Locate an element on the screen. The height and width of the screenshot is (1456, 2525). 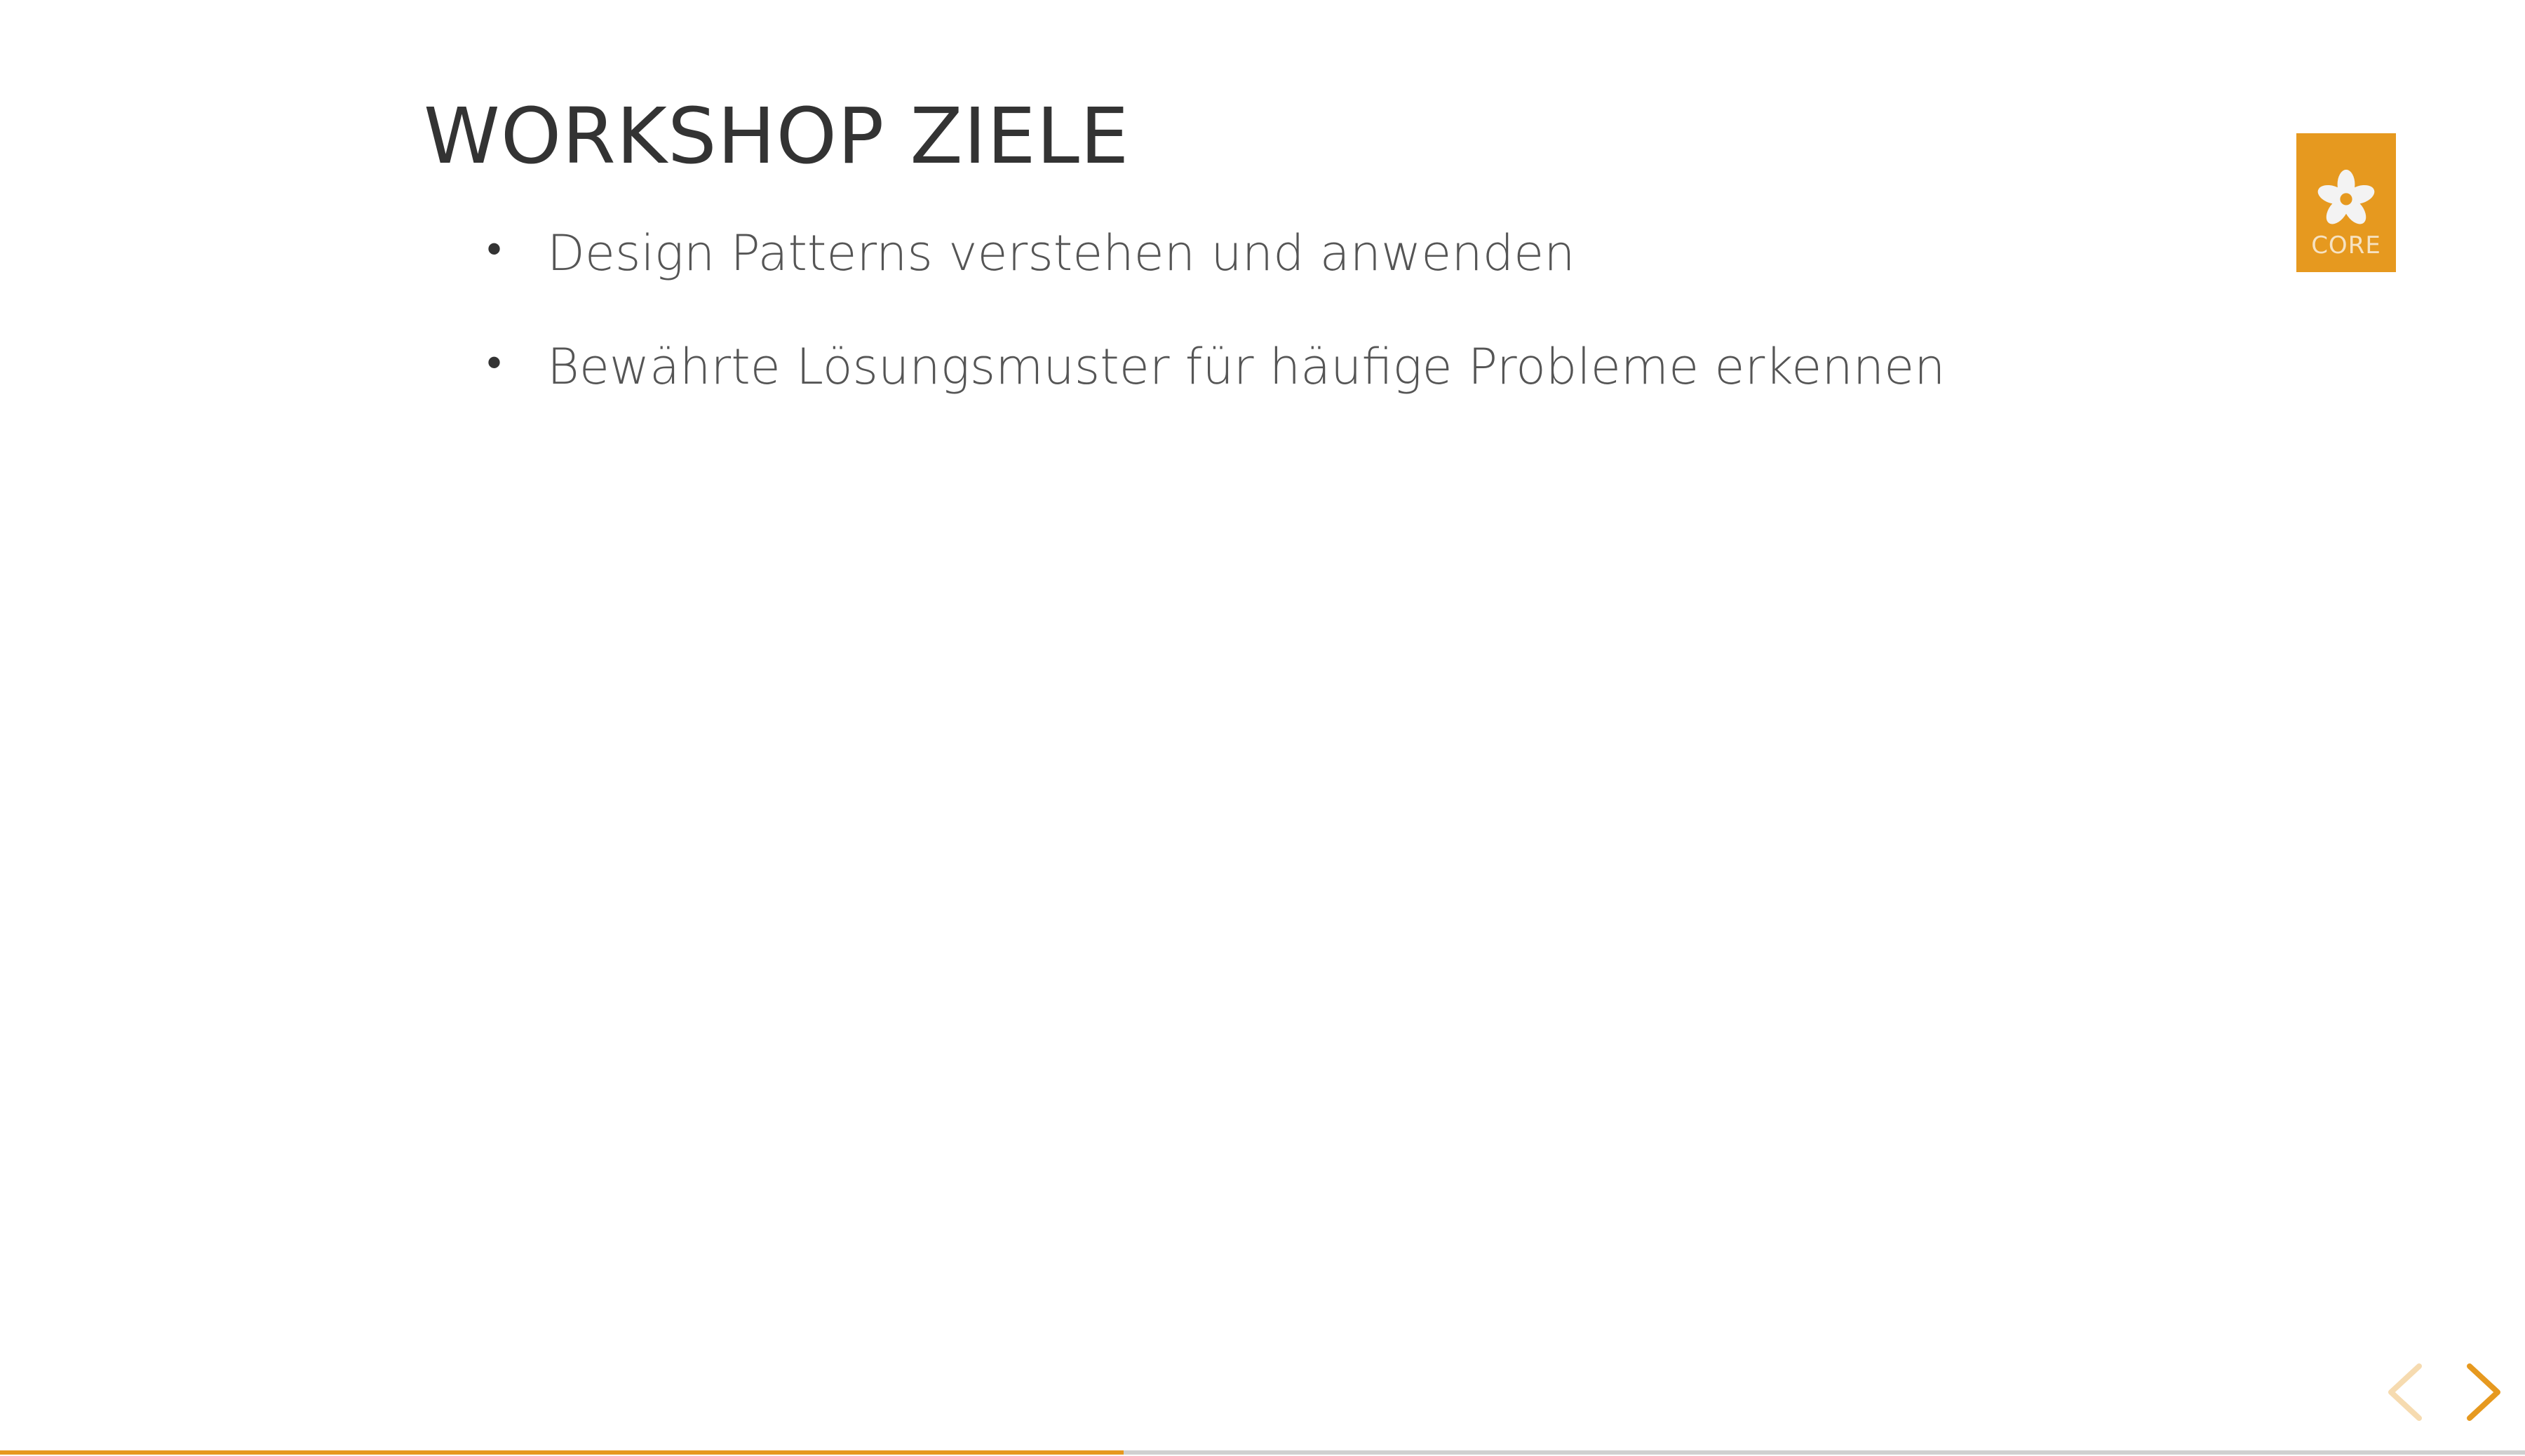
bullet-text: Design Patterns verstehen und anwenden is located at coordinates (1061, 253).